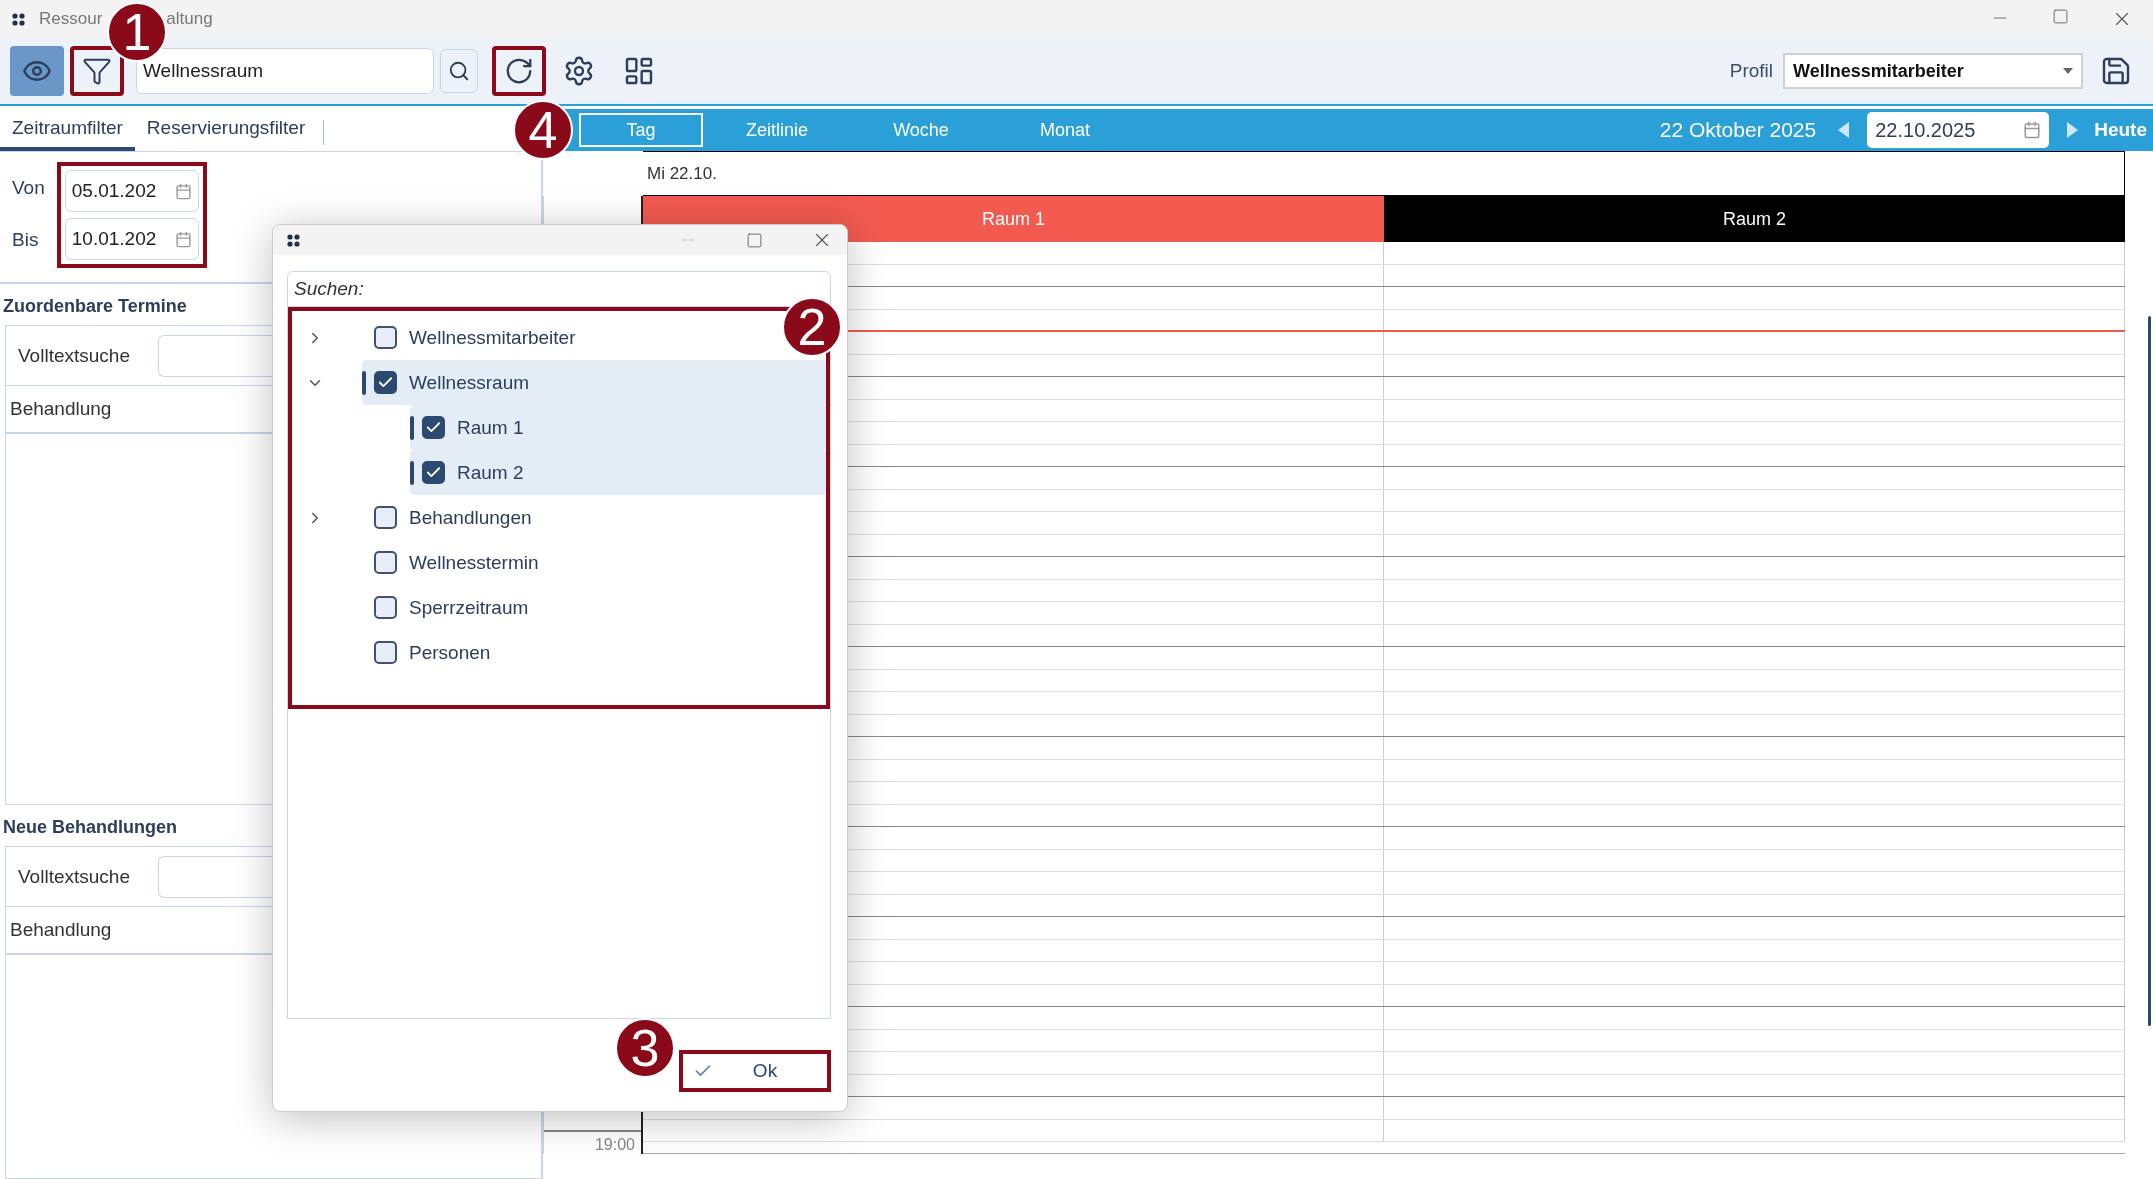 The image size is (2153, 1179). I want to click on date-label: Von, so click(28, 188).